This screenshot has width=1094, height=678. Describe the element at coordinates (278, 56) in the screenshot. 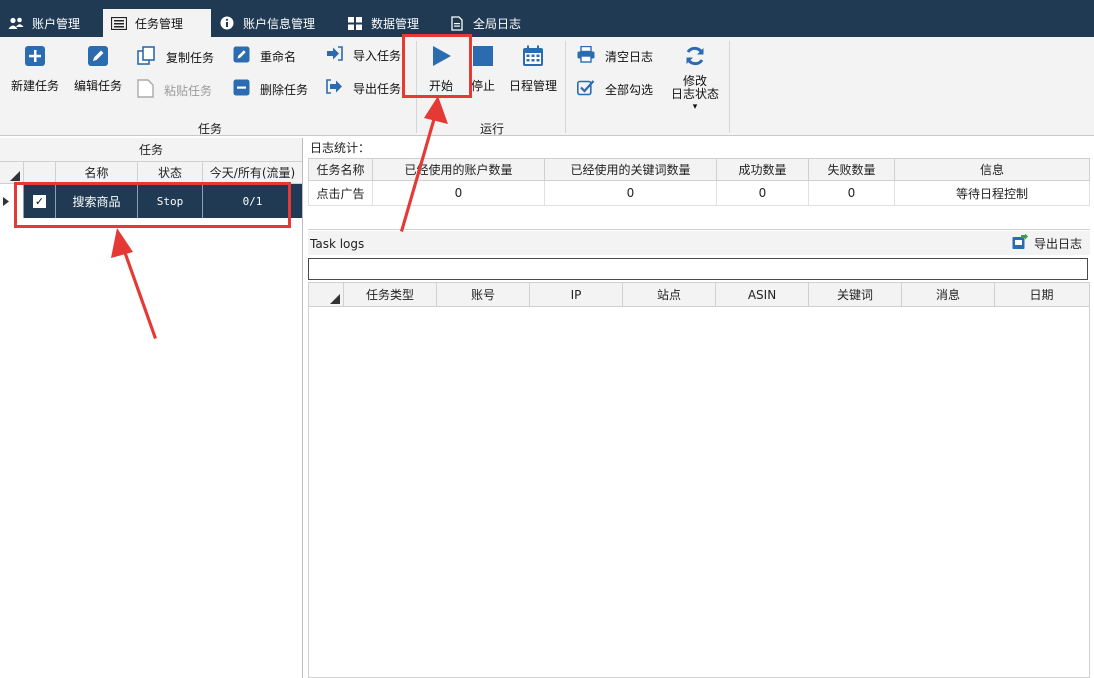

I see `rename-label: 重命名` at that location.